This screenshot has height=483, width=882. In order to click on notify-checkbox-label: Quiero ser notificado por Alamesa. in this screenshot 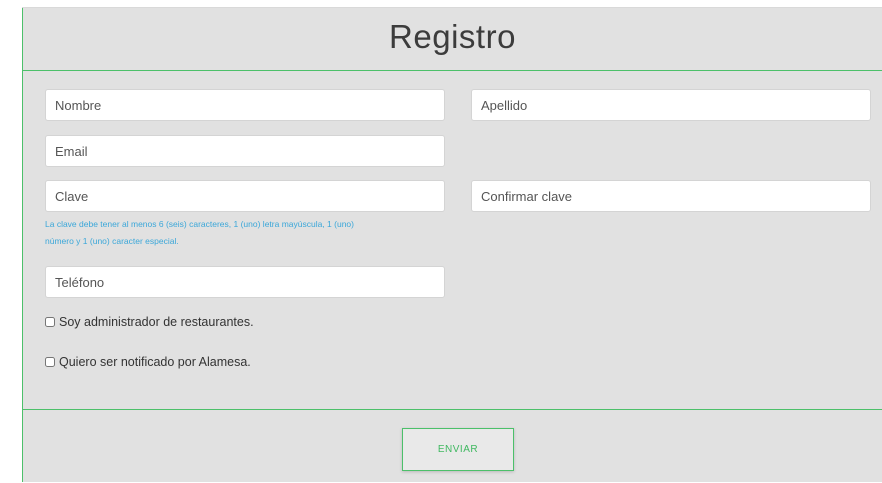, I will do `click(155, 362)`.